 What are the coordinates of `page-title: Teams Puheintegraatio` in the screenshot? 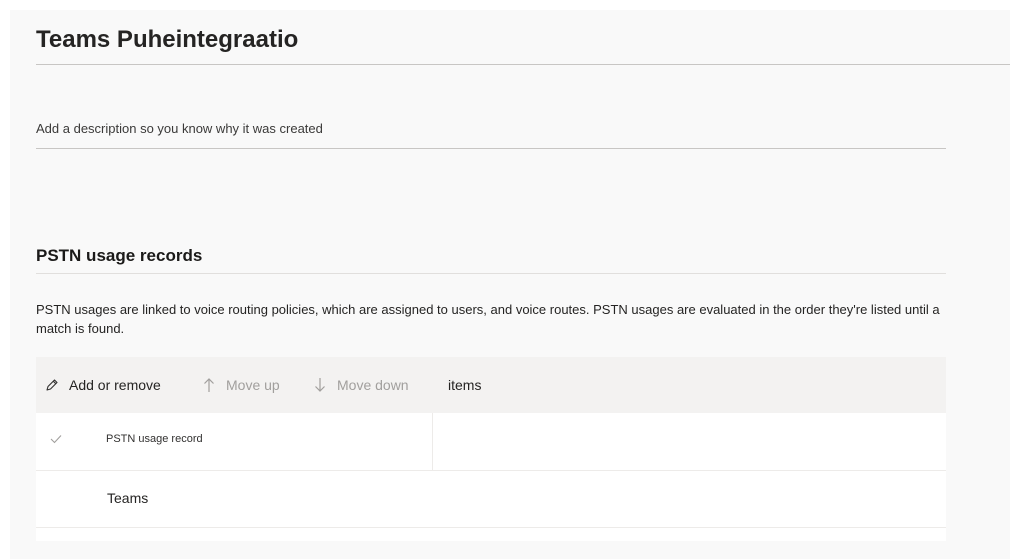 It's located at (167, 39).